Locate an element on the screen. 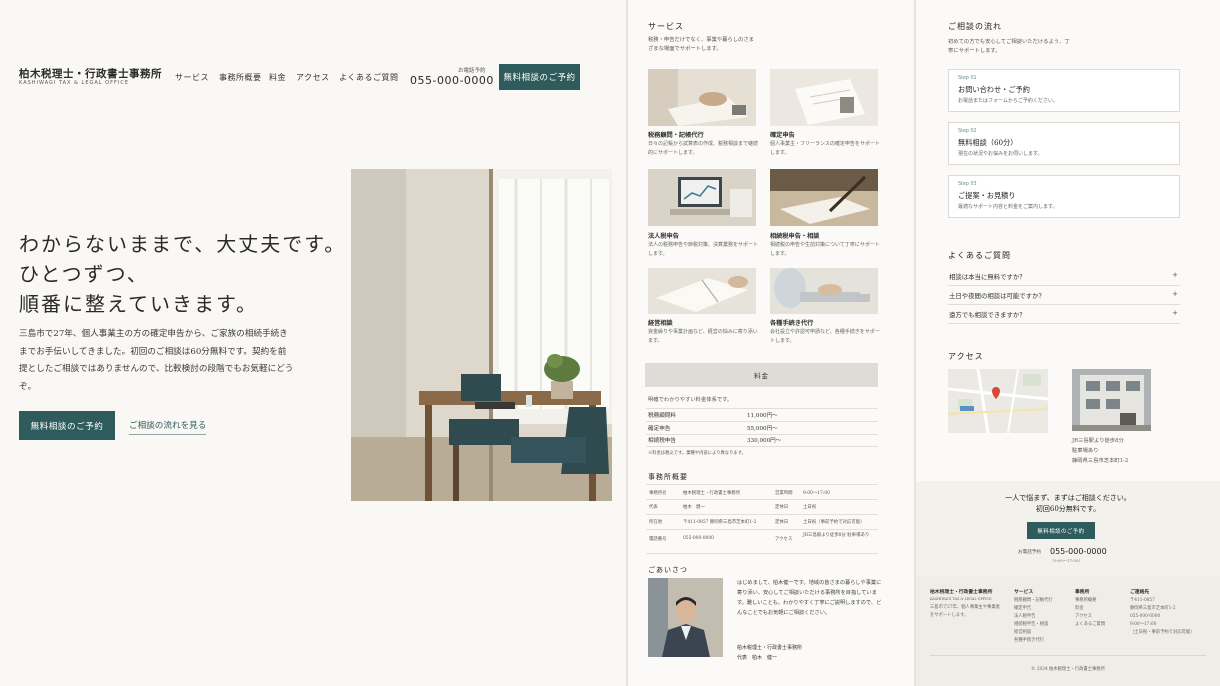  service-image-inheritance is located at coordinates (824, 197).